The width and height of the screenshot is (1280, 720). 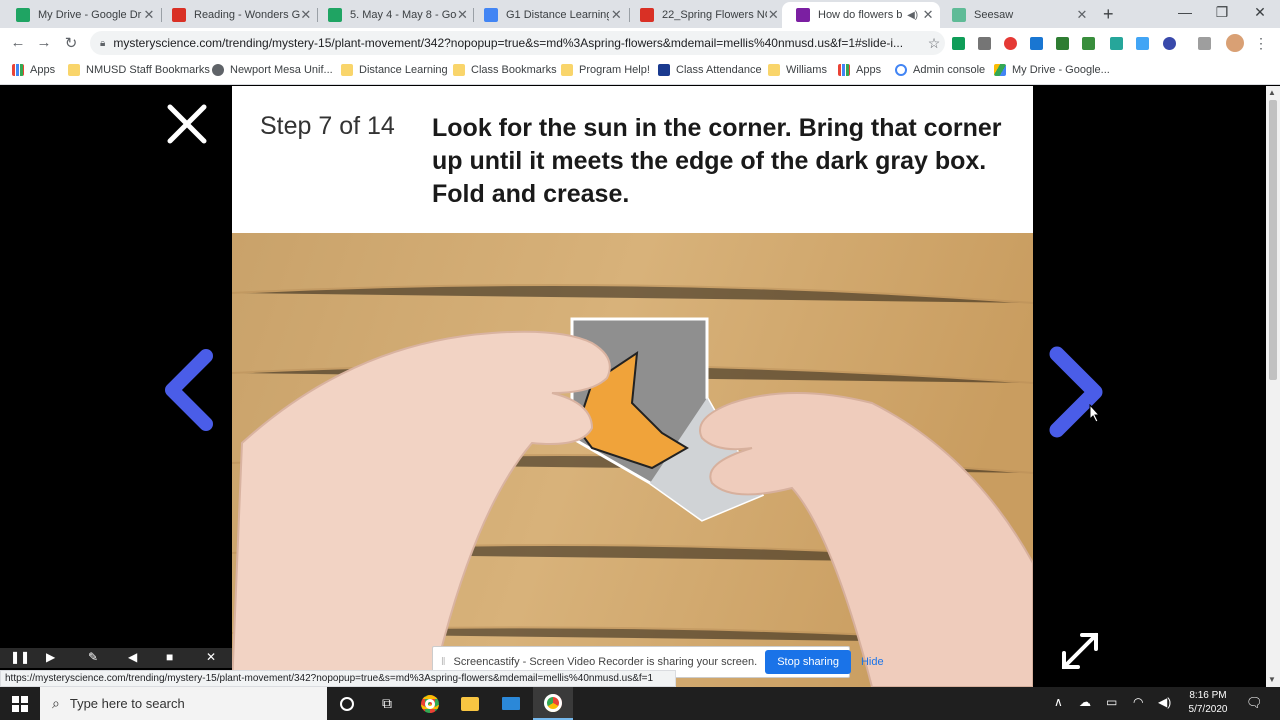 I want to click on previous-slide-arrow-icon, so click(x=188, y=390).